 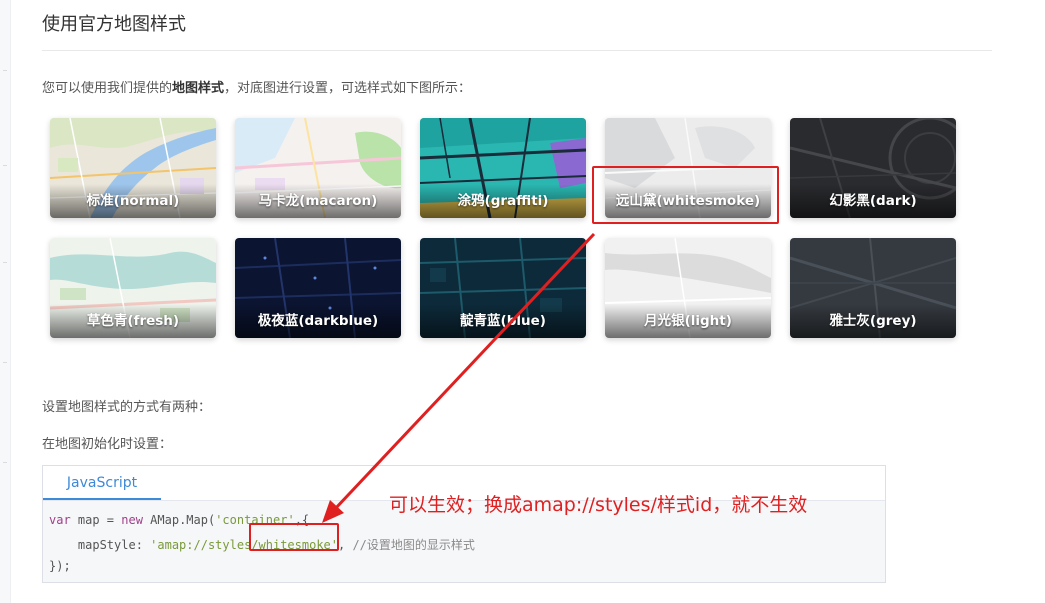 What do you see at coordinates (503, 168) in the screenshot?
I see `style-thumb-graffiti: 涂鸦(graffiti)` at bounding box center [503, 168].